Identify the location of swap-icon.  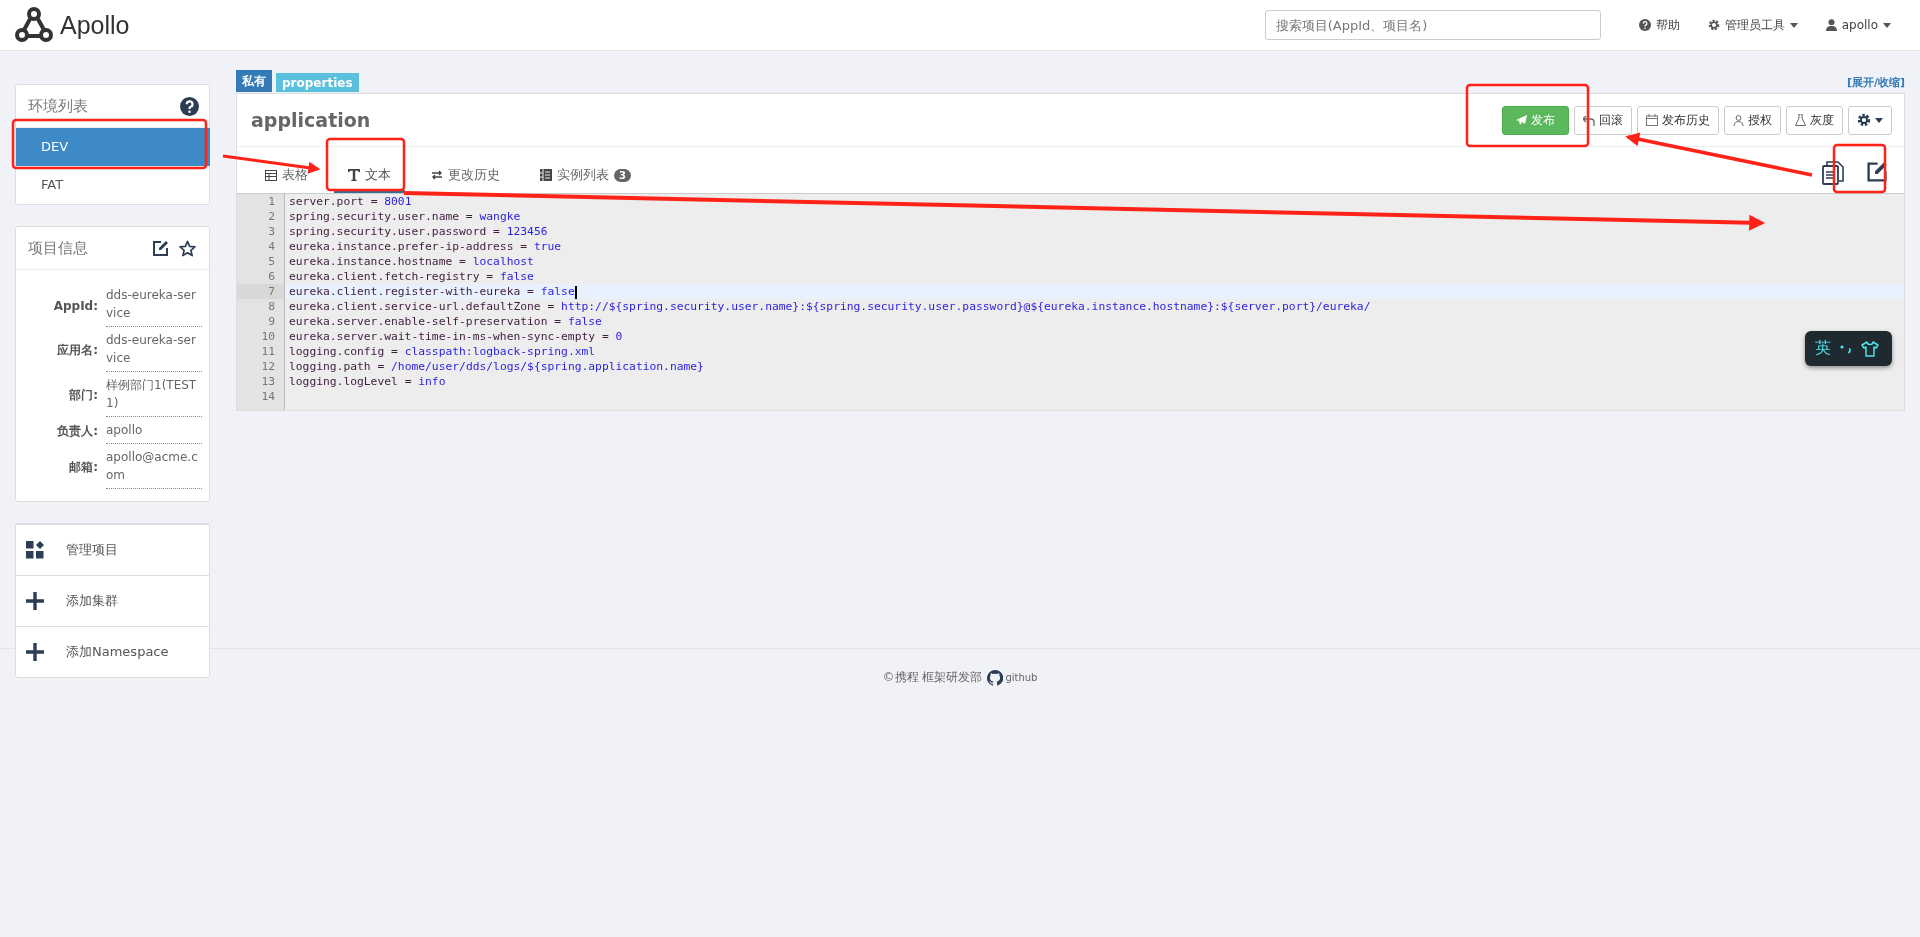
(437, 175).